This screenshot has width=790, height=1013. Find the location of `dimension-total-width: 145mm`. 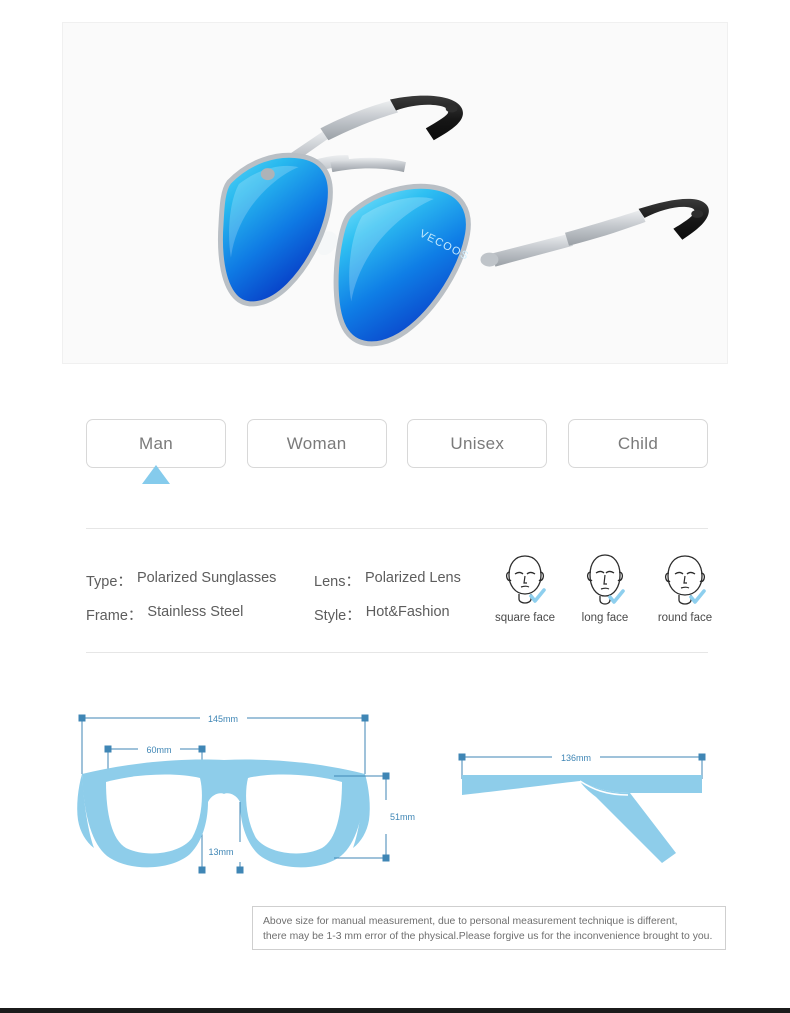

dimension-total-width: 145mm is located at coordinates (223, 719).